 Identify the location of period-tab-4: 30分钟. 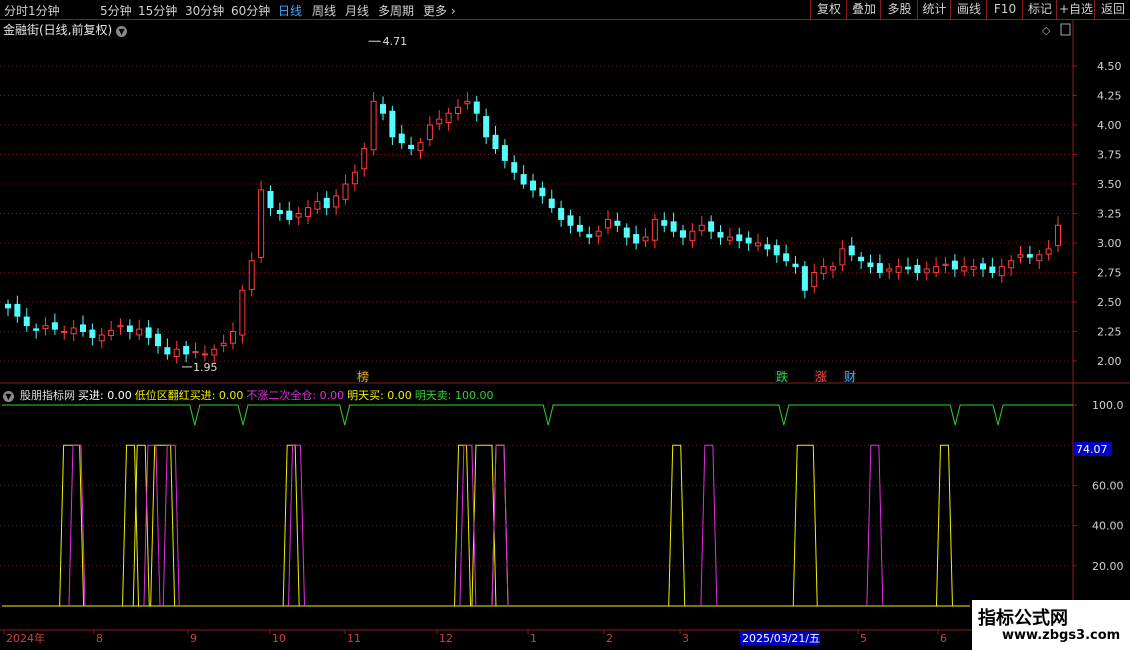
(204, 10).